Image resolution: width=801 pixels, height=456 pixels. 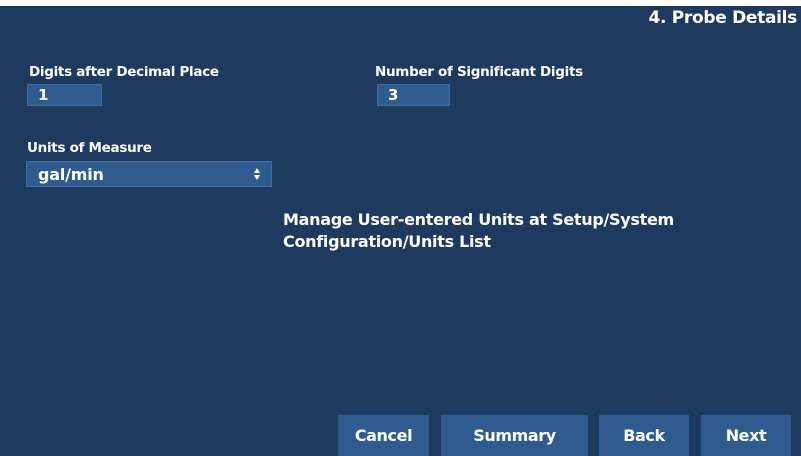 What do you see at coordinates (479, 72) in the screenshot?
I see `significant-digits-label: Number of Significant Digits` at bounding box center [479, 72].